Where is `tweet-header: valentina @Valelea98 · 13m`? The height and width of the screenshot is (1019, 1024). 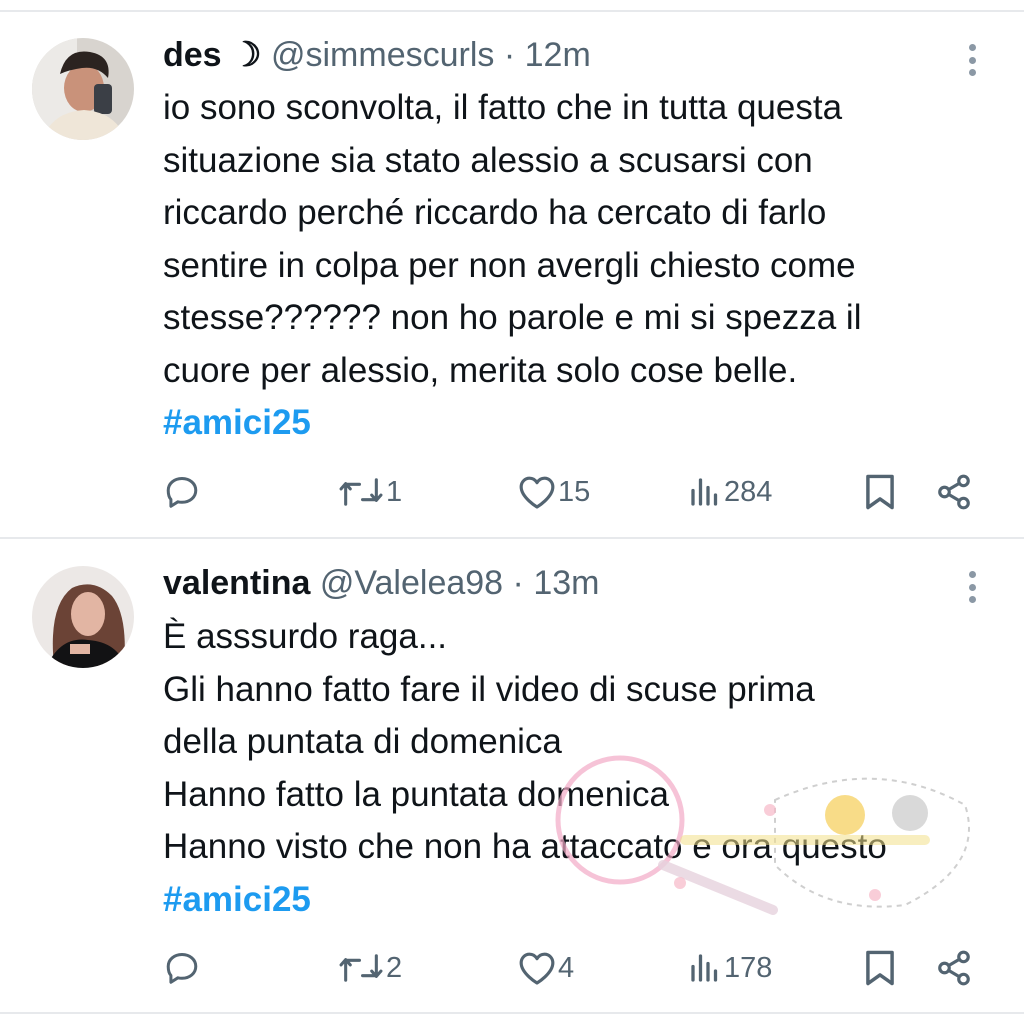 tweet-header: valentina @Valelea98 · 13m is located at coordinates (381, 583).